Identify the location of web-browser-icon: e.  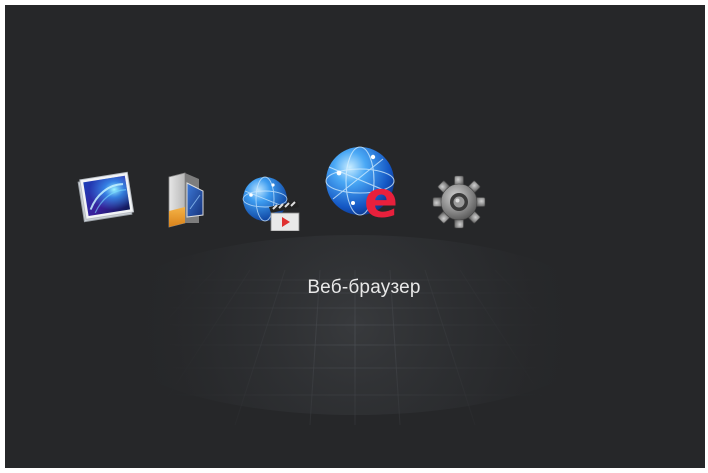
(368, 184).